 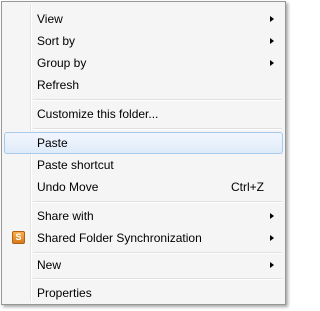 What do you see at coordinates (49, 265) in the screenshot?
I see `menu-item-new-label: New` at bounding box center [49, 265].